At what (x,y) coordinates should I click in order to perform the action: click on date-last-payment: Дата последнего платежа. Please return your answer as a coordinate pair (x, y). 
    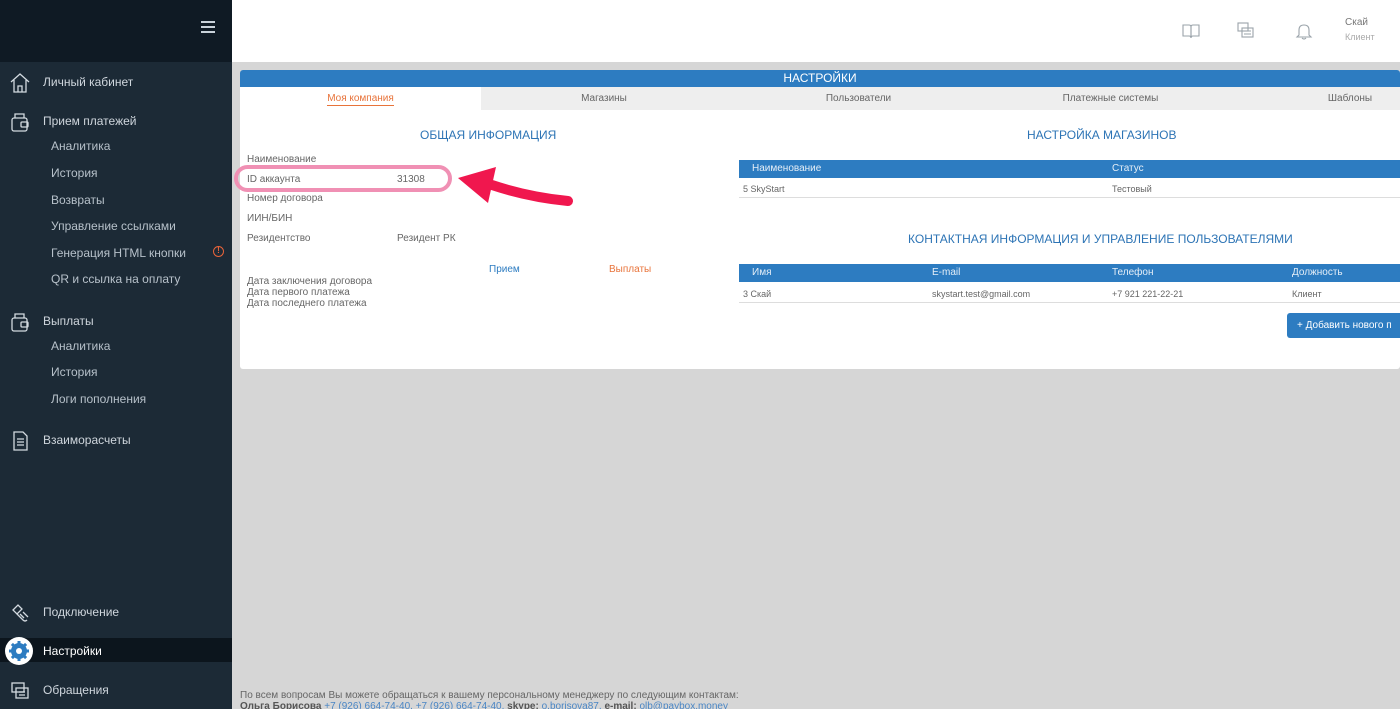
    Looking at the image, I should click on (307, 303).